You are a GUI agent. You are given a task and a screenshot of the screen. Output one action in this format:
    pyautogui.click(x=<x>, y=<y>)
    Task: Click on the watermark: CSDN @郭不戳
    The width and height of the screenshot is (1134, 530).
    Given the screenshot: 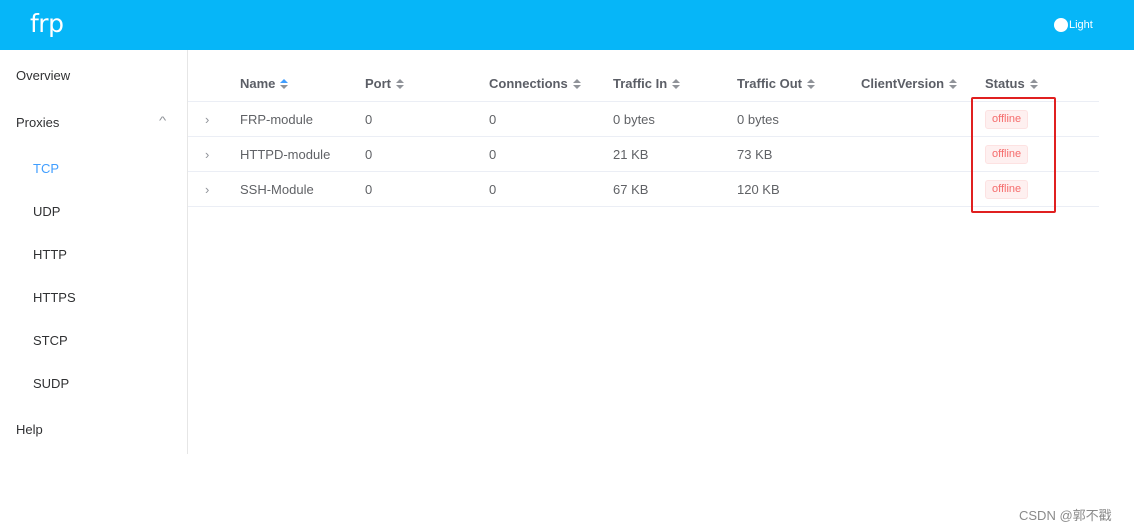 What is the action you would take?
    pyautogui.click(x=1065, y=515)
    